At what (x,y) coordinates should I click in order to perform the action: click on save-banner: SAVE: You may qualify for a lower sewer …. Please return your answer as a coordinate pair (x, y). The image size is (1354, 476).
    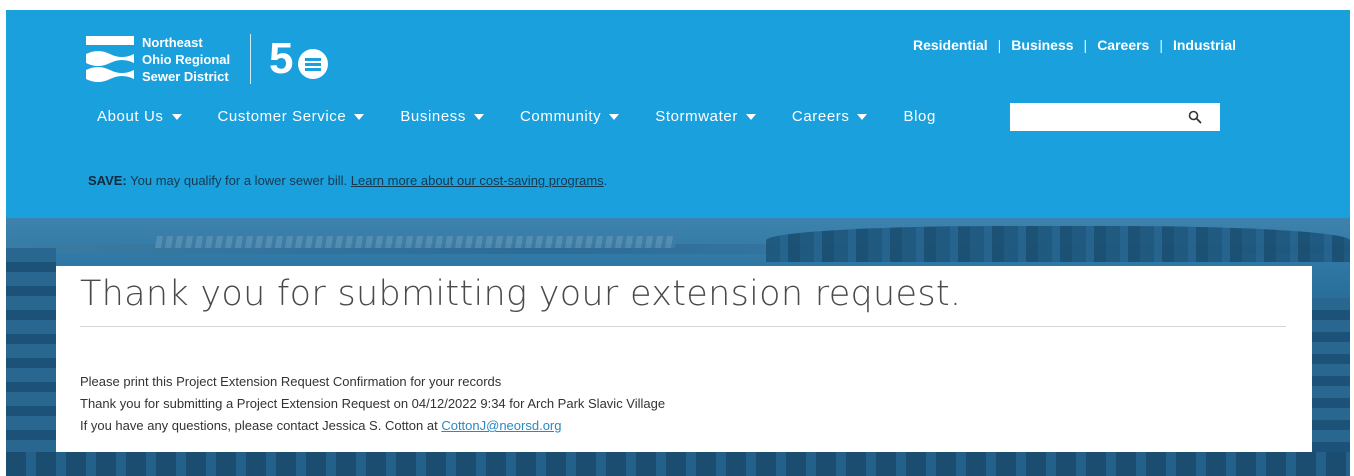
    Looking at the image, I should click on (347, 180).